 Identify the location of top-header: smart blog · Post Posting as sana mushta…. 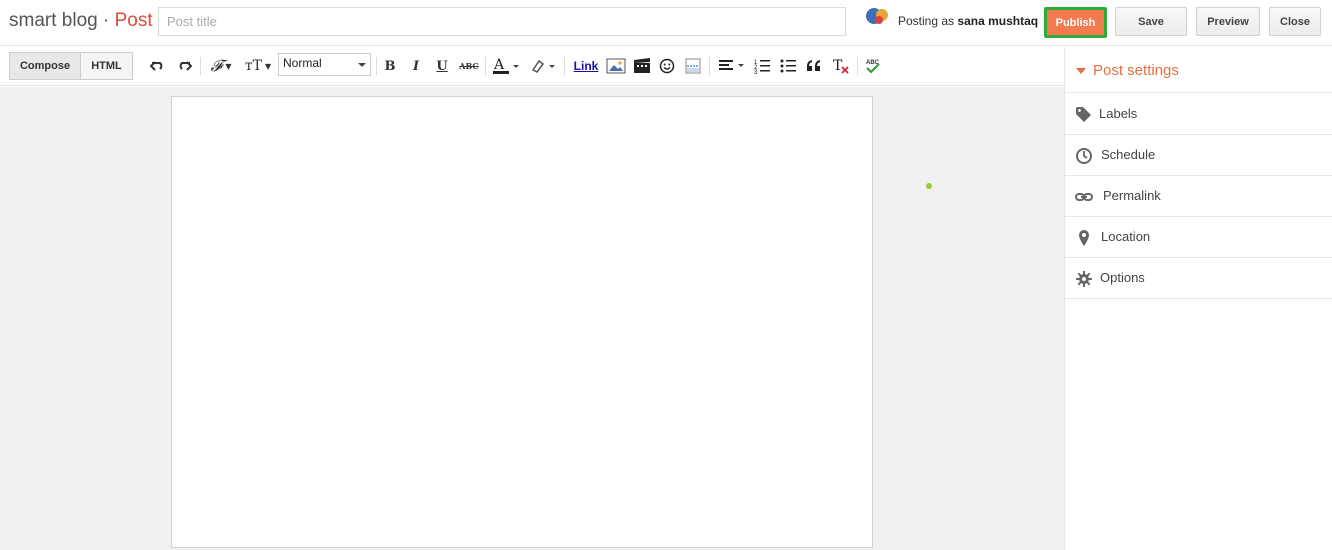
(666, 23).